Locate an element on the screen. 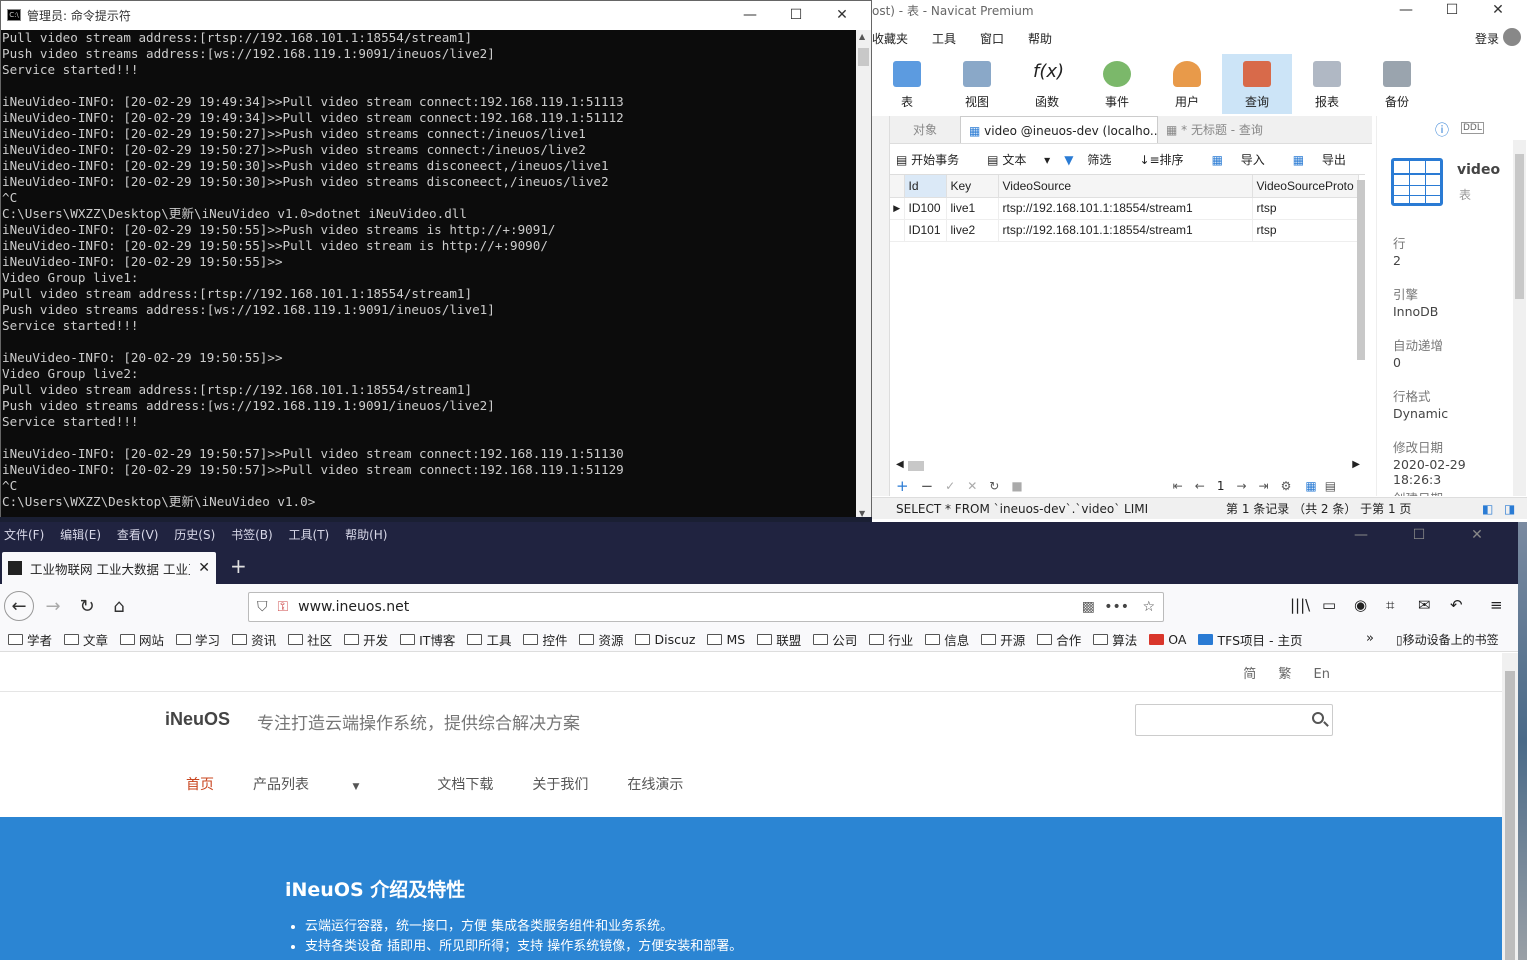 The height and width of the screenshot is (960, 1527). filter-button: ▼ 筛选 is located at coordinates (1094, 160).